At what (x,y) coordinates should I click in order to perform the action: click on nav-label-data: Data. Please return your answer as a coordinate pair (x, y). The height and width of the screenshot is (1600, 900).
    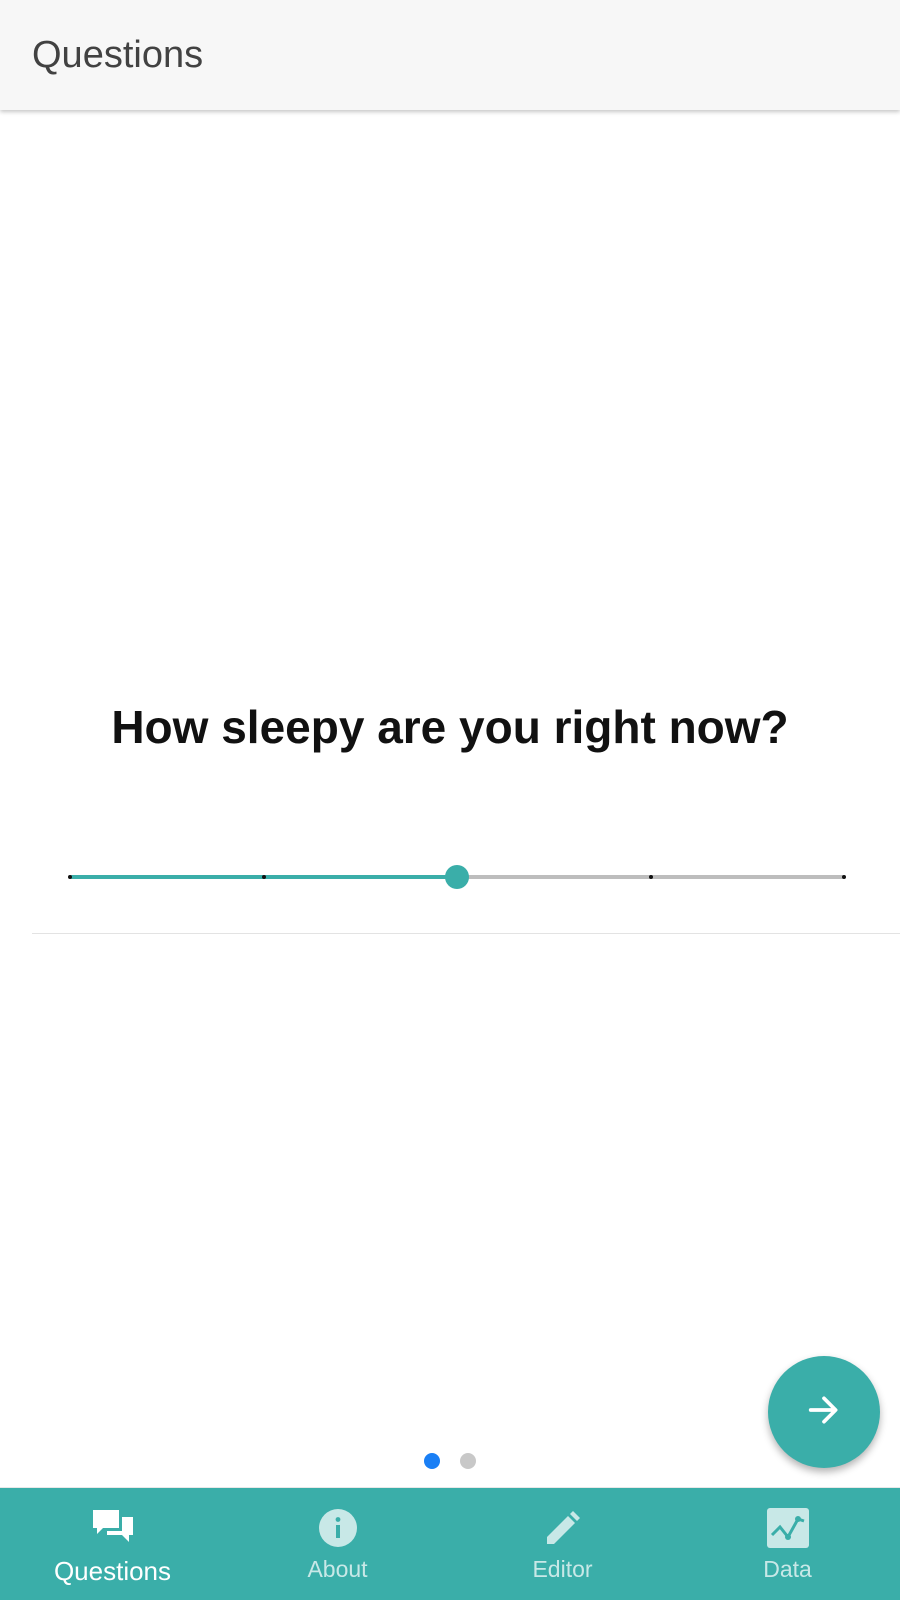
    Looking at the image, I should click on (787, 1569).